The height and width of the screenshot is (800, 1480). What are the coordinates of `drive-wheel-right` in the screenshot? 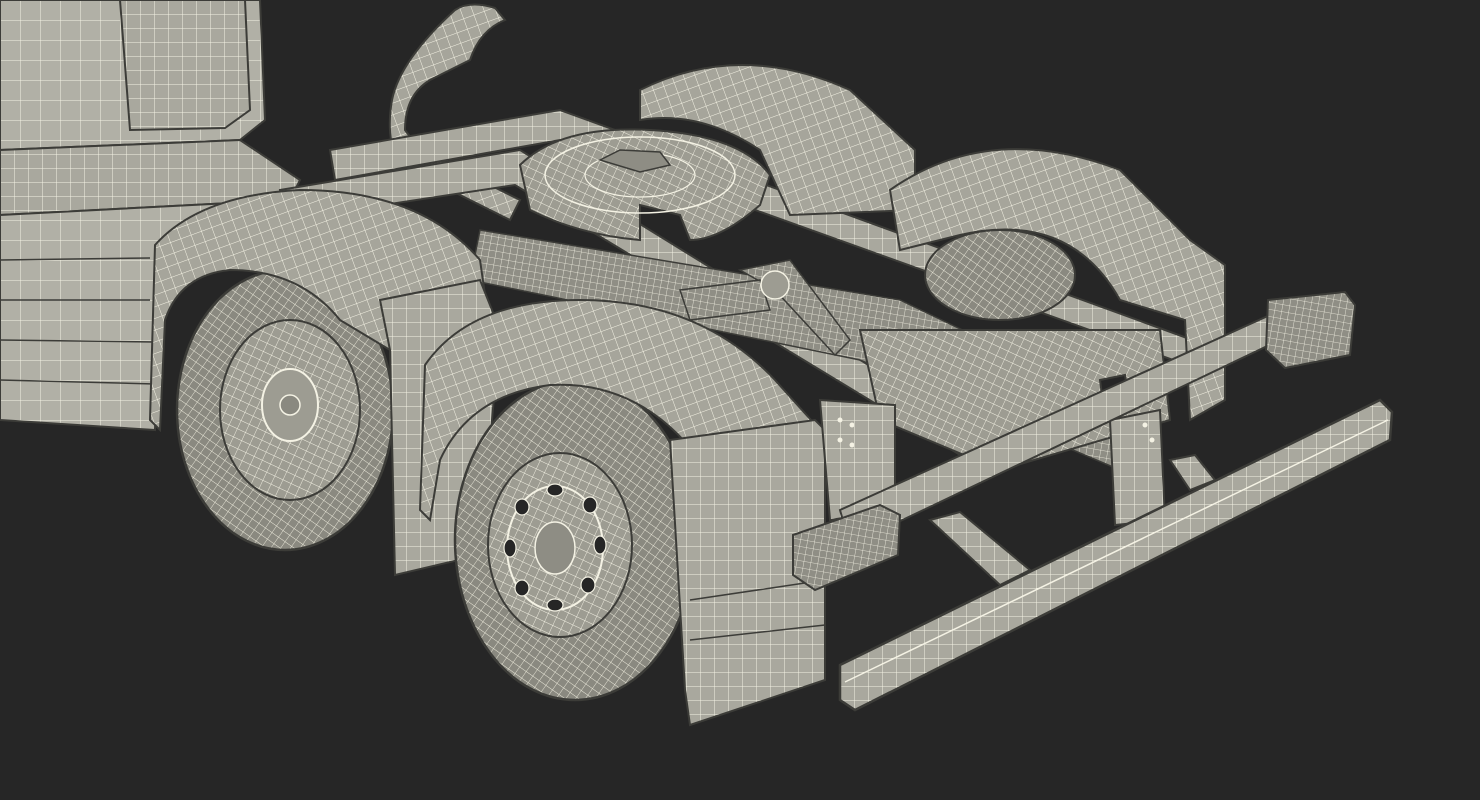 It's located at (575, 540).